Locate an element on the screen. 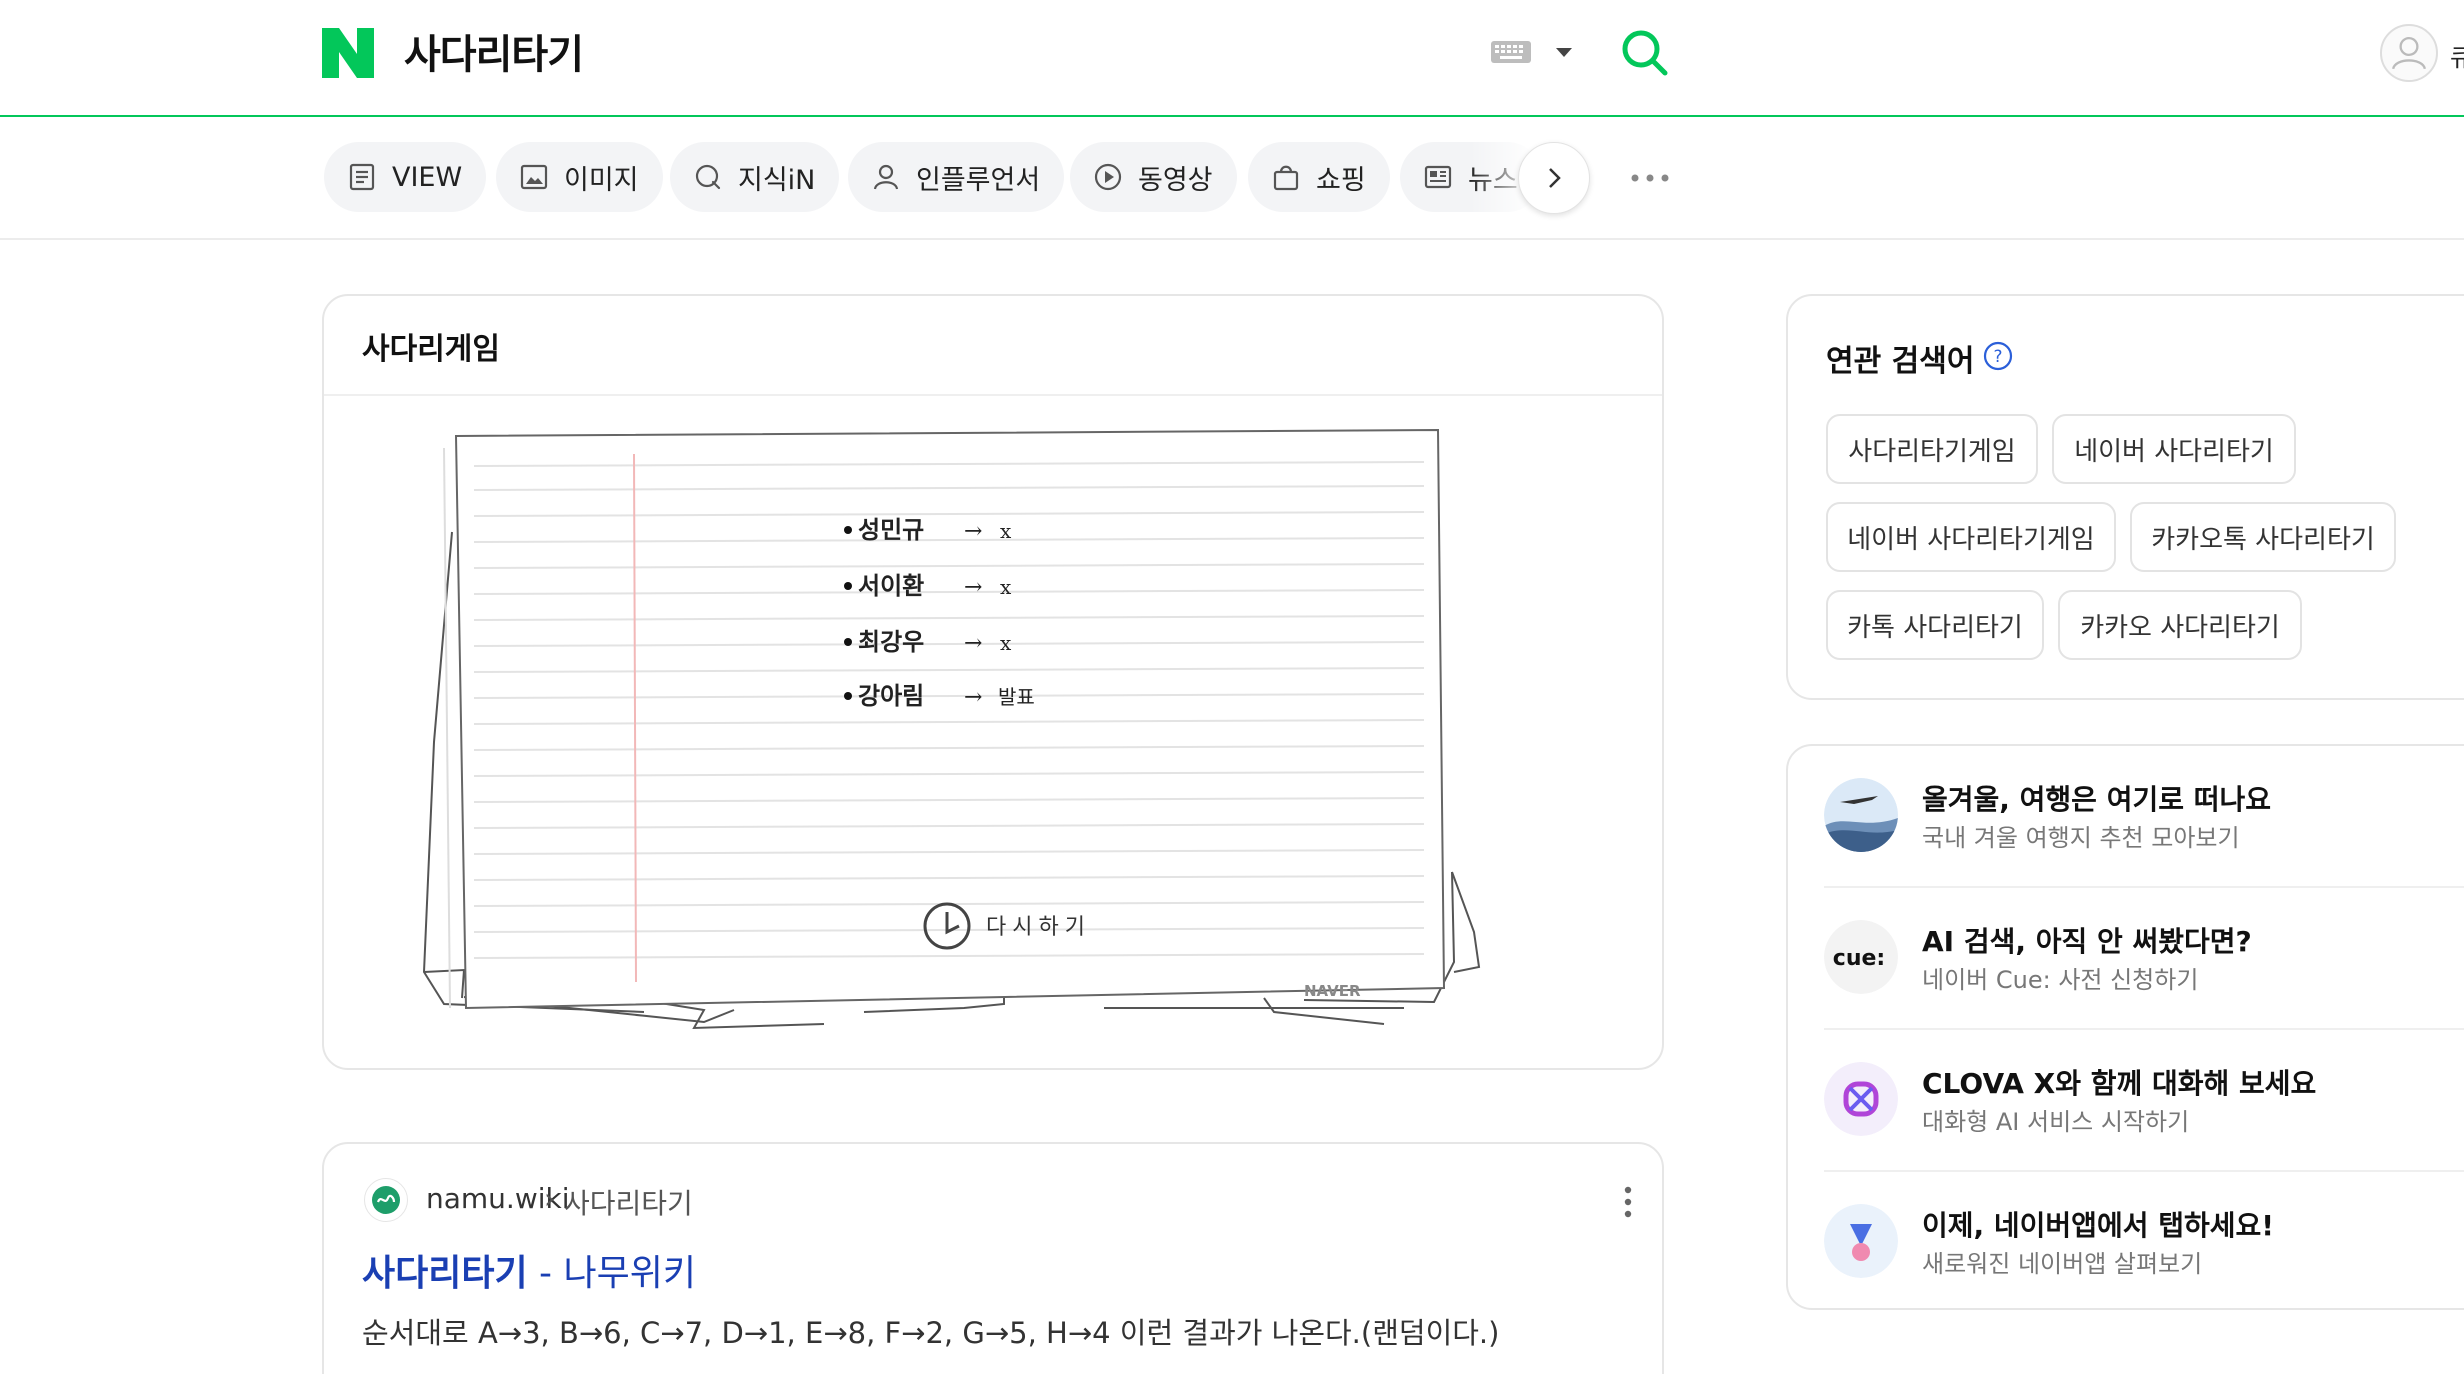 This screenshot has height=1374, width=2464. cue-logo-icon: cue: is located at coordinates (1861, 957).